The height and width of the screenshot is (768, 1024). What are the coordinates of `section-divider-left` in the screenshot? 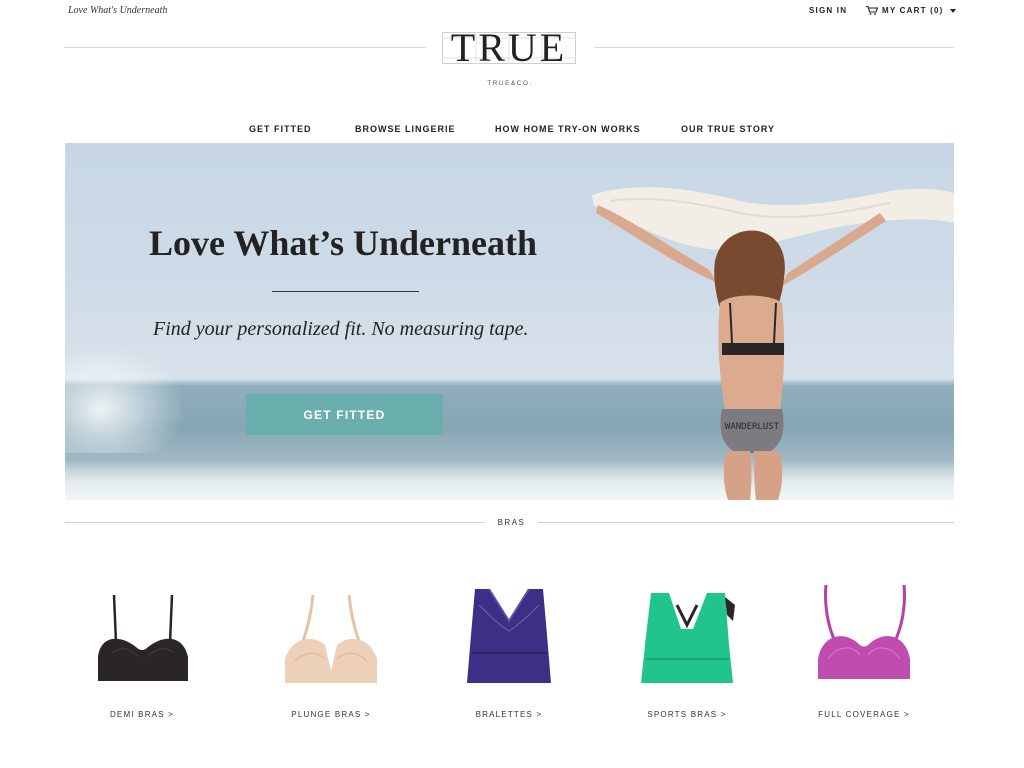 It's located at (275, 522).